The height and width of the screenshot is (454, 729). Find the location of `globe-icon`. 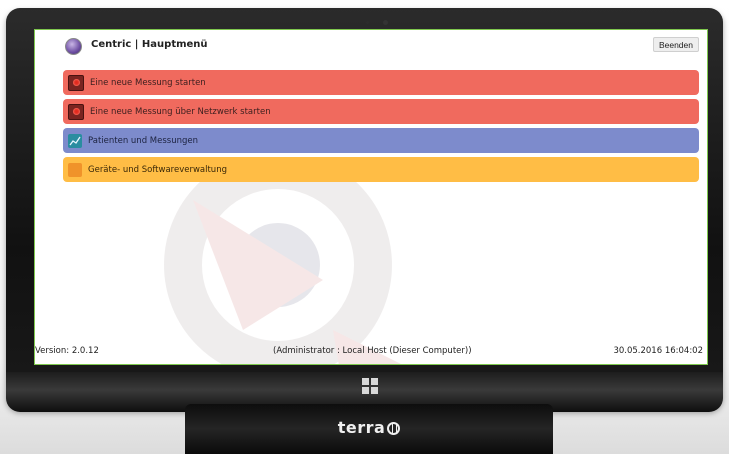

globe-icon is located at coordinates (394, 428).